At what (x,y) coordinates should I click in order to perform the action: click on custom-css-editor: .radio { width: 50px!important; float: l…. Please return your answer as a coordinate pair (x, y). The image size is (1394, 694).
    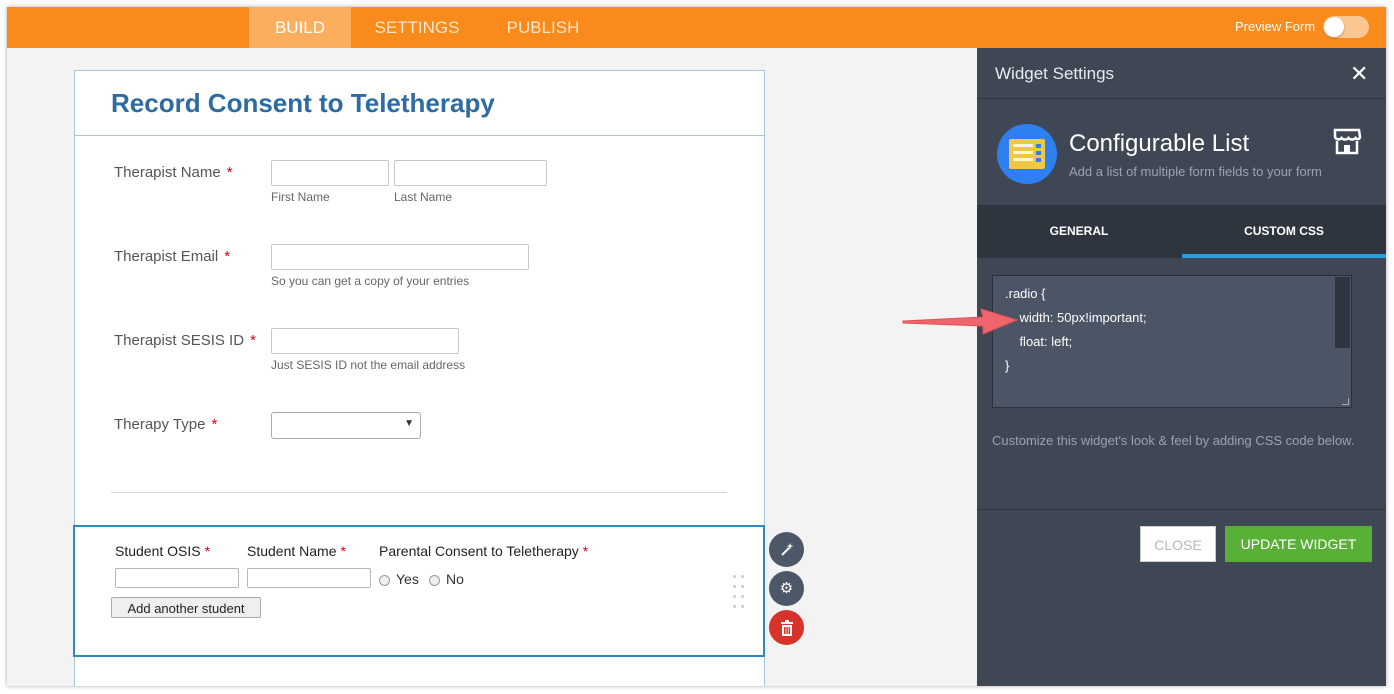
    Looking at the image, I should click on (1172, 341).